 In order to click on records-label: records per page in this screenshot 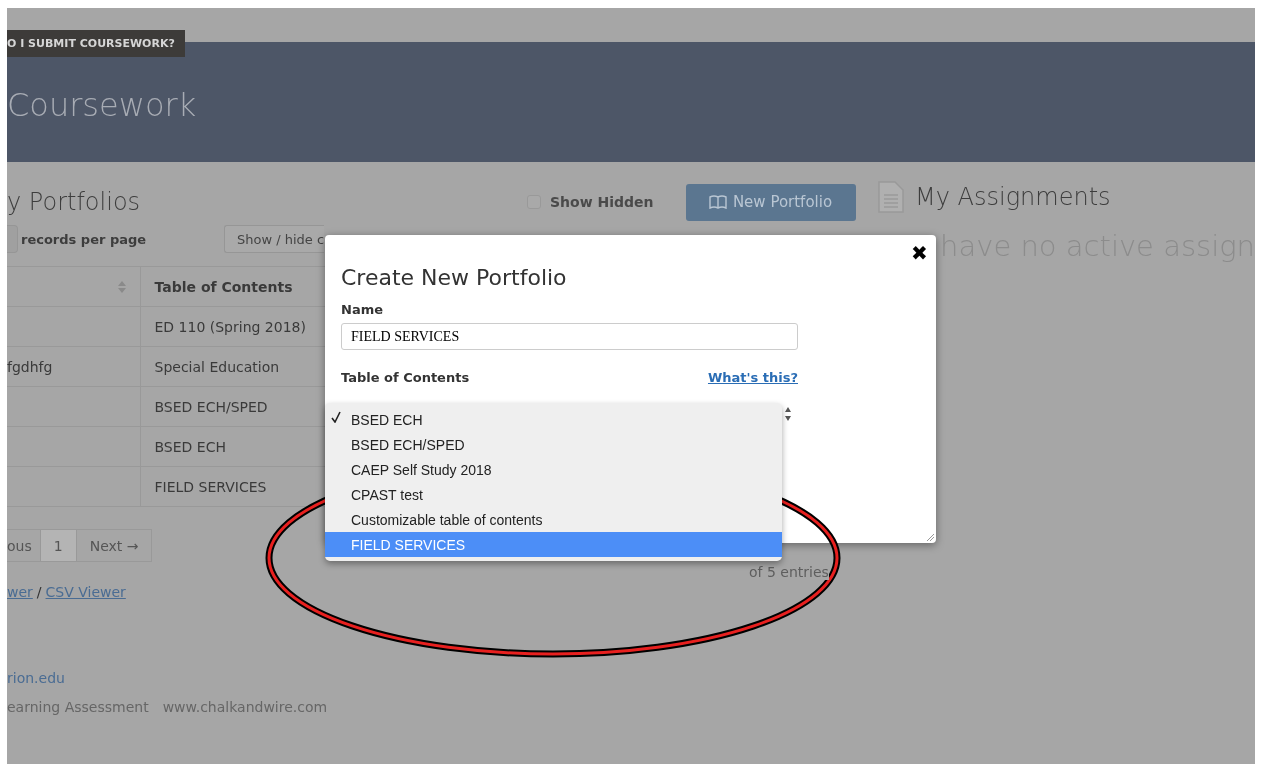, I will do `click(84, 239)`.